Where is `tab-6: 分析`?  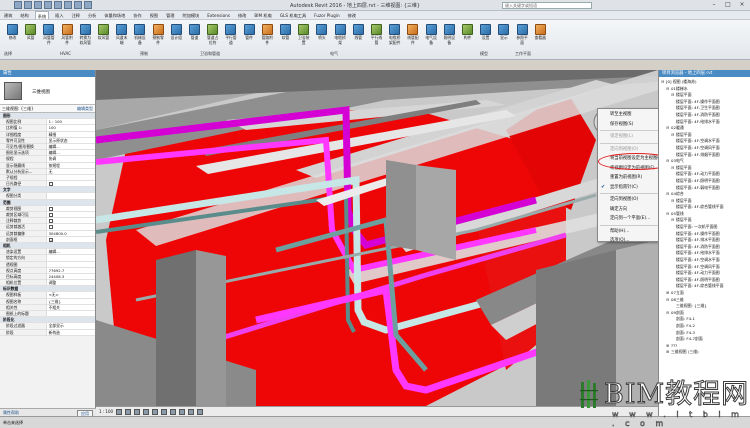 tab-6: 分析 is located at coordinates (92, 15).